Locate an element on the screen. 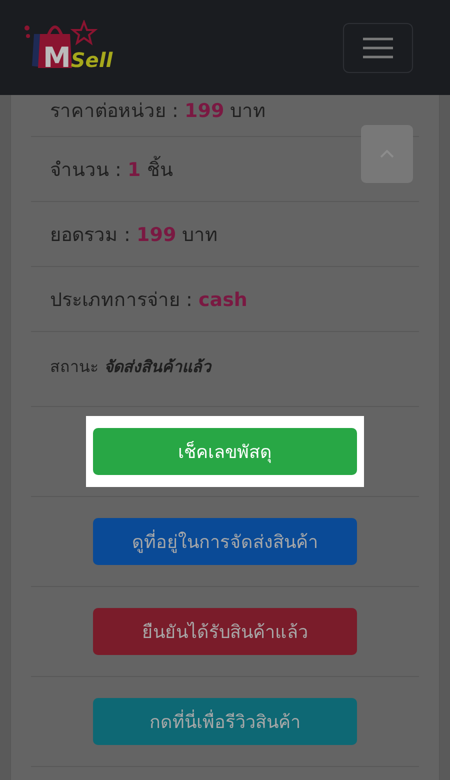  menu-icon is located at coordinates (378, 48).